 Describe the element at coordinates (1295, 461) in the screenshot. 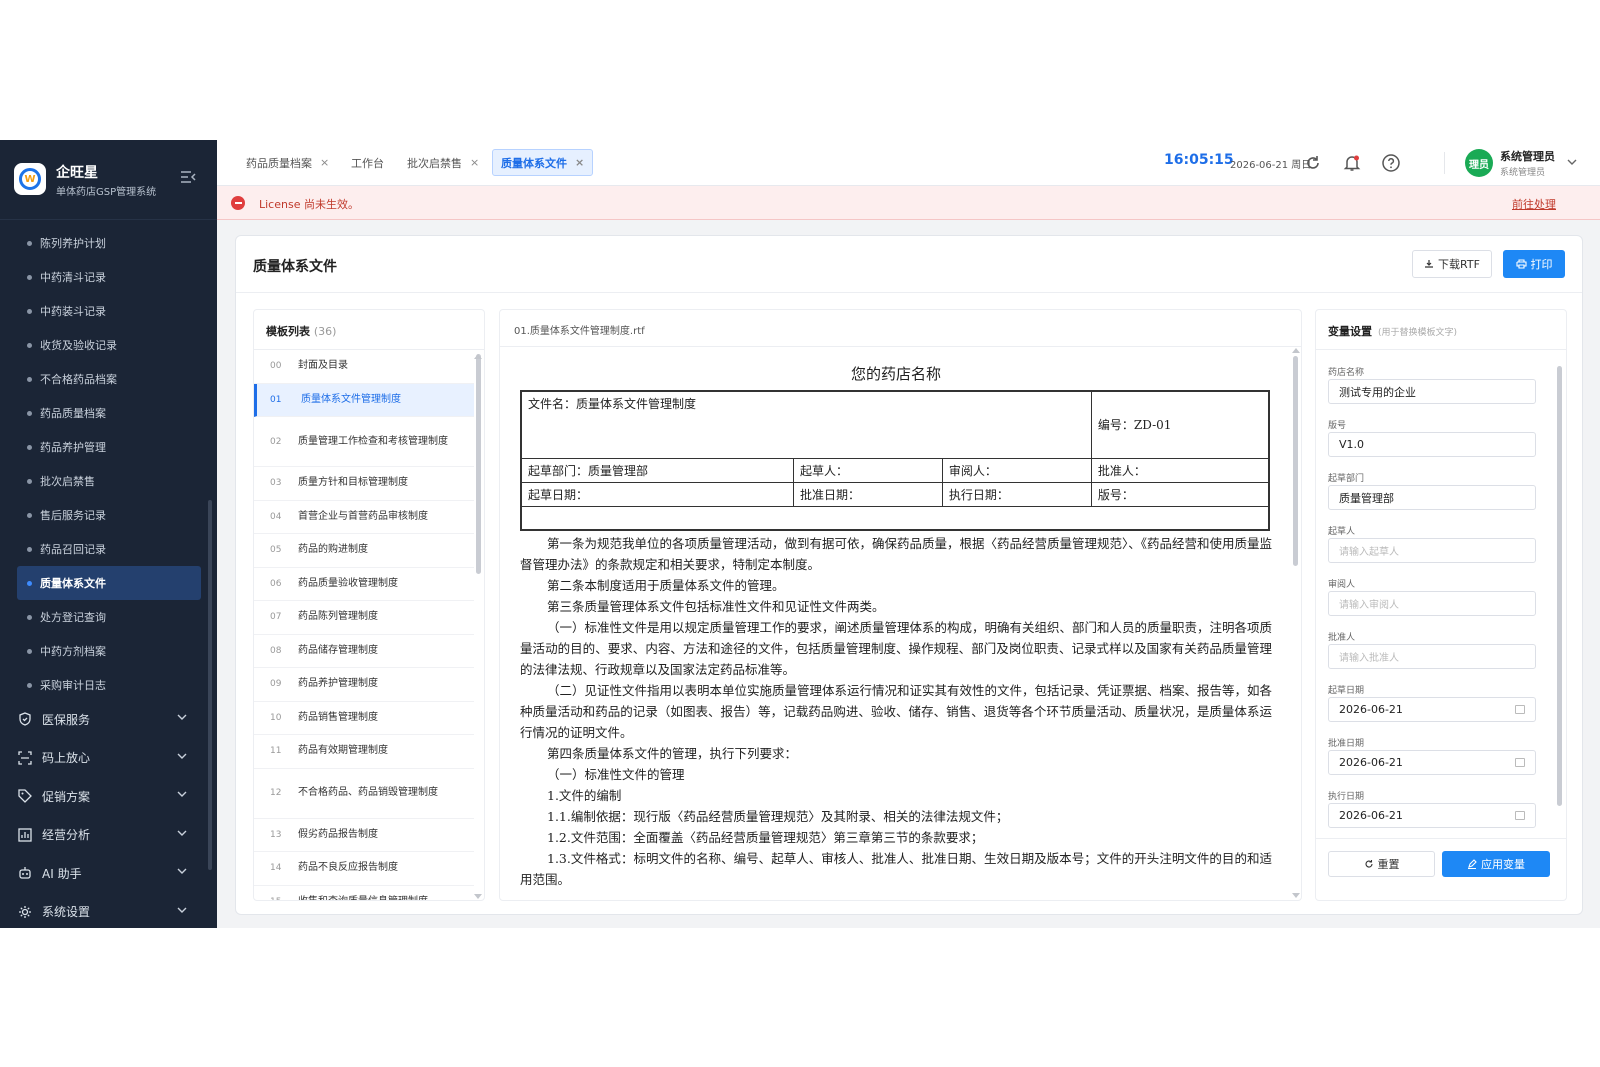

I see `document-scrollbar` at that location.